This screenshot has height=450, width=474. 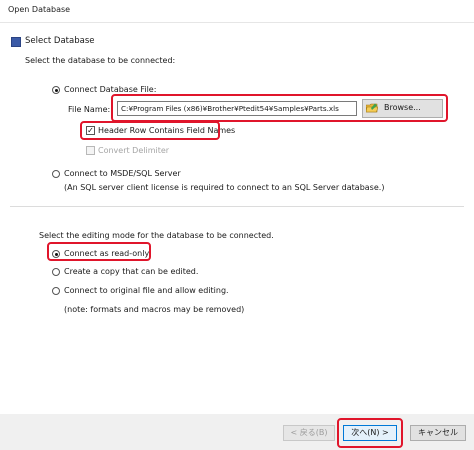 What do you see at coordinates (131, 271) in the screenshot?
I see `copy-label: Create a copy that can be edited.` at bounding box center [131, 271].